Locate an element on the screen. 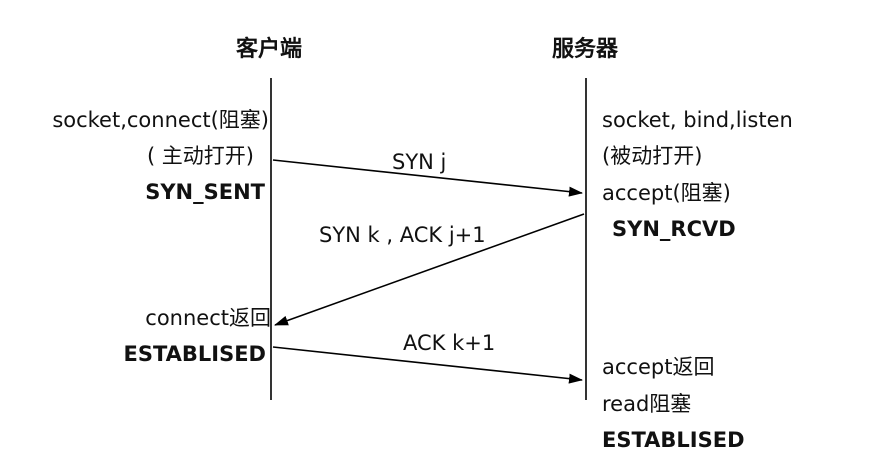 This screenshot has width=884, height=475. client-state-syn-sent: SYN_SENT is located at coordinates (205, 192).